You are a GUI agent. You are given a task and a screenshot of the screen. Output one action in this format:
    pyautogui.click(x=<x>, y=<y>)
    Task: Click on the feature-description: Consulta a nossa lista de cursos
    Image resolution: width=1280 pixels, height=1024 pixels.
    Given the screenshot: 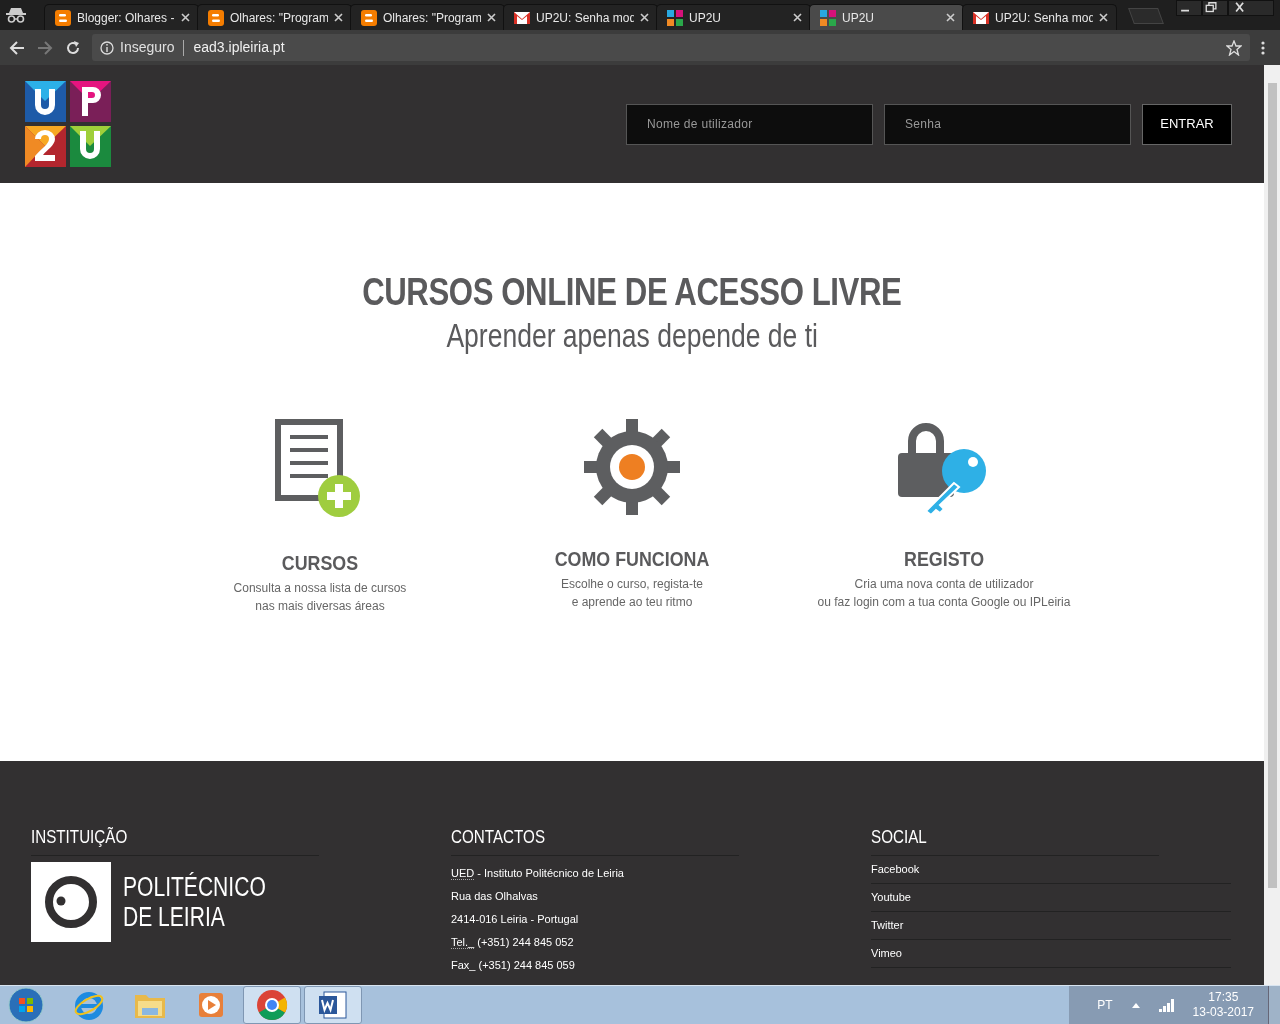 What is the action you would take?
    pyautogui.click(x=320, y=588)
    